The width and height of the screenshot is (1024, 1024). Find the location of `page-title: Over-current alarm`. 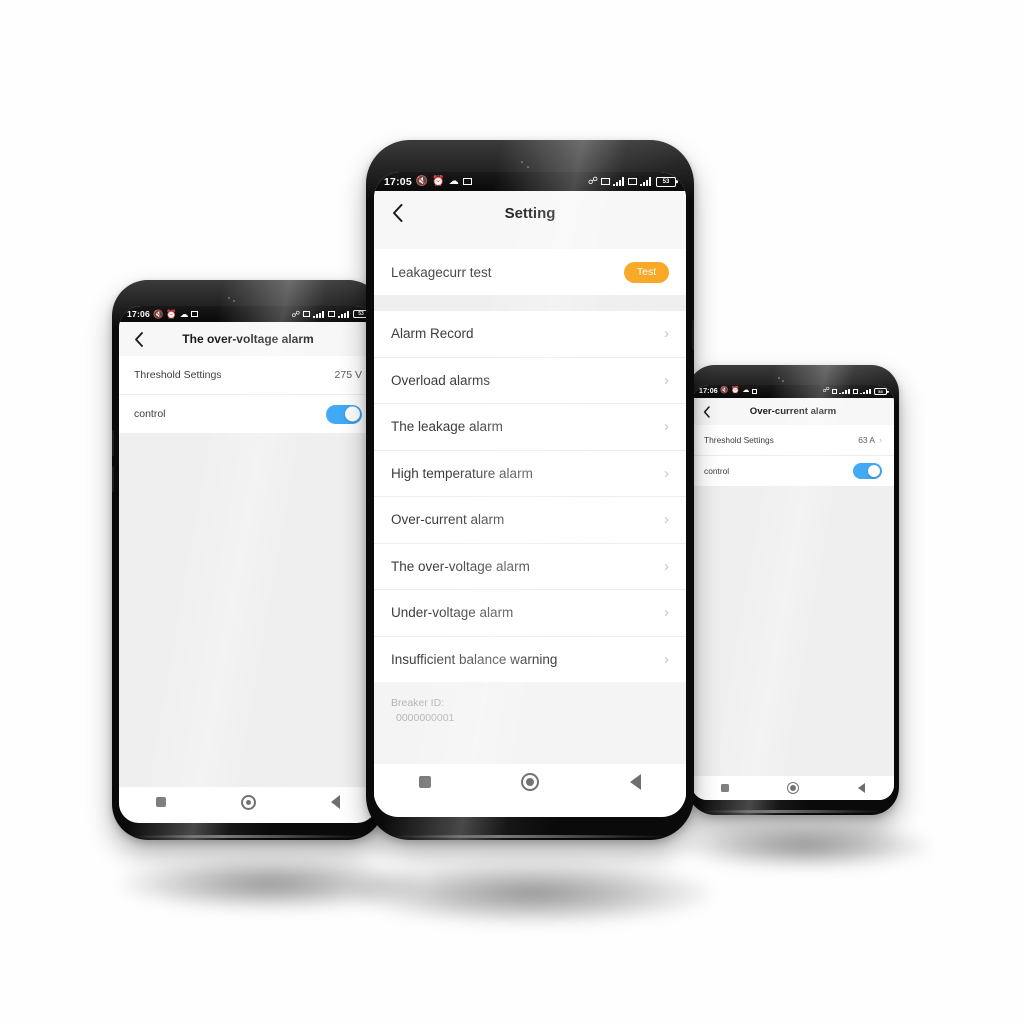

page-title: Over-current alarm is located at coordinates (793, 411).